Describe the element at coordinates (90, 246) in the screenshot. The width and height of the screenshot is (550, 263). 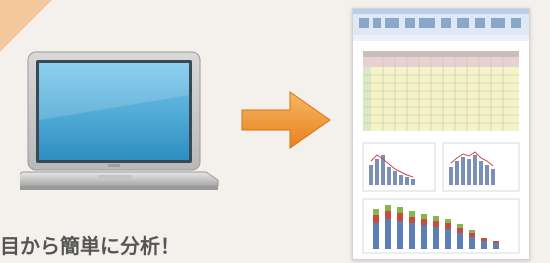
I see `caption-text: 目から簡単に分析！` at that location.